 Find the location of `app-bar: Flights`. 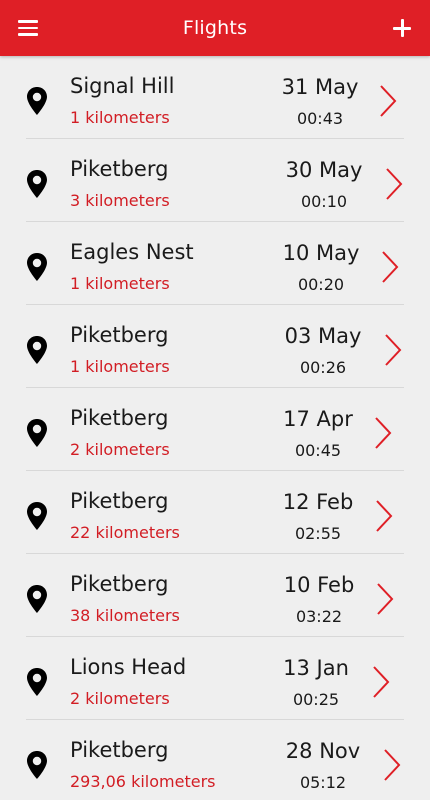

app-bar: Flights is located at coordinates (215, 28).